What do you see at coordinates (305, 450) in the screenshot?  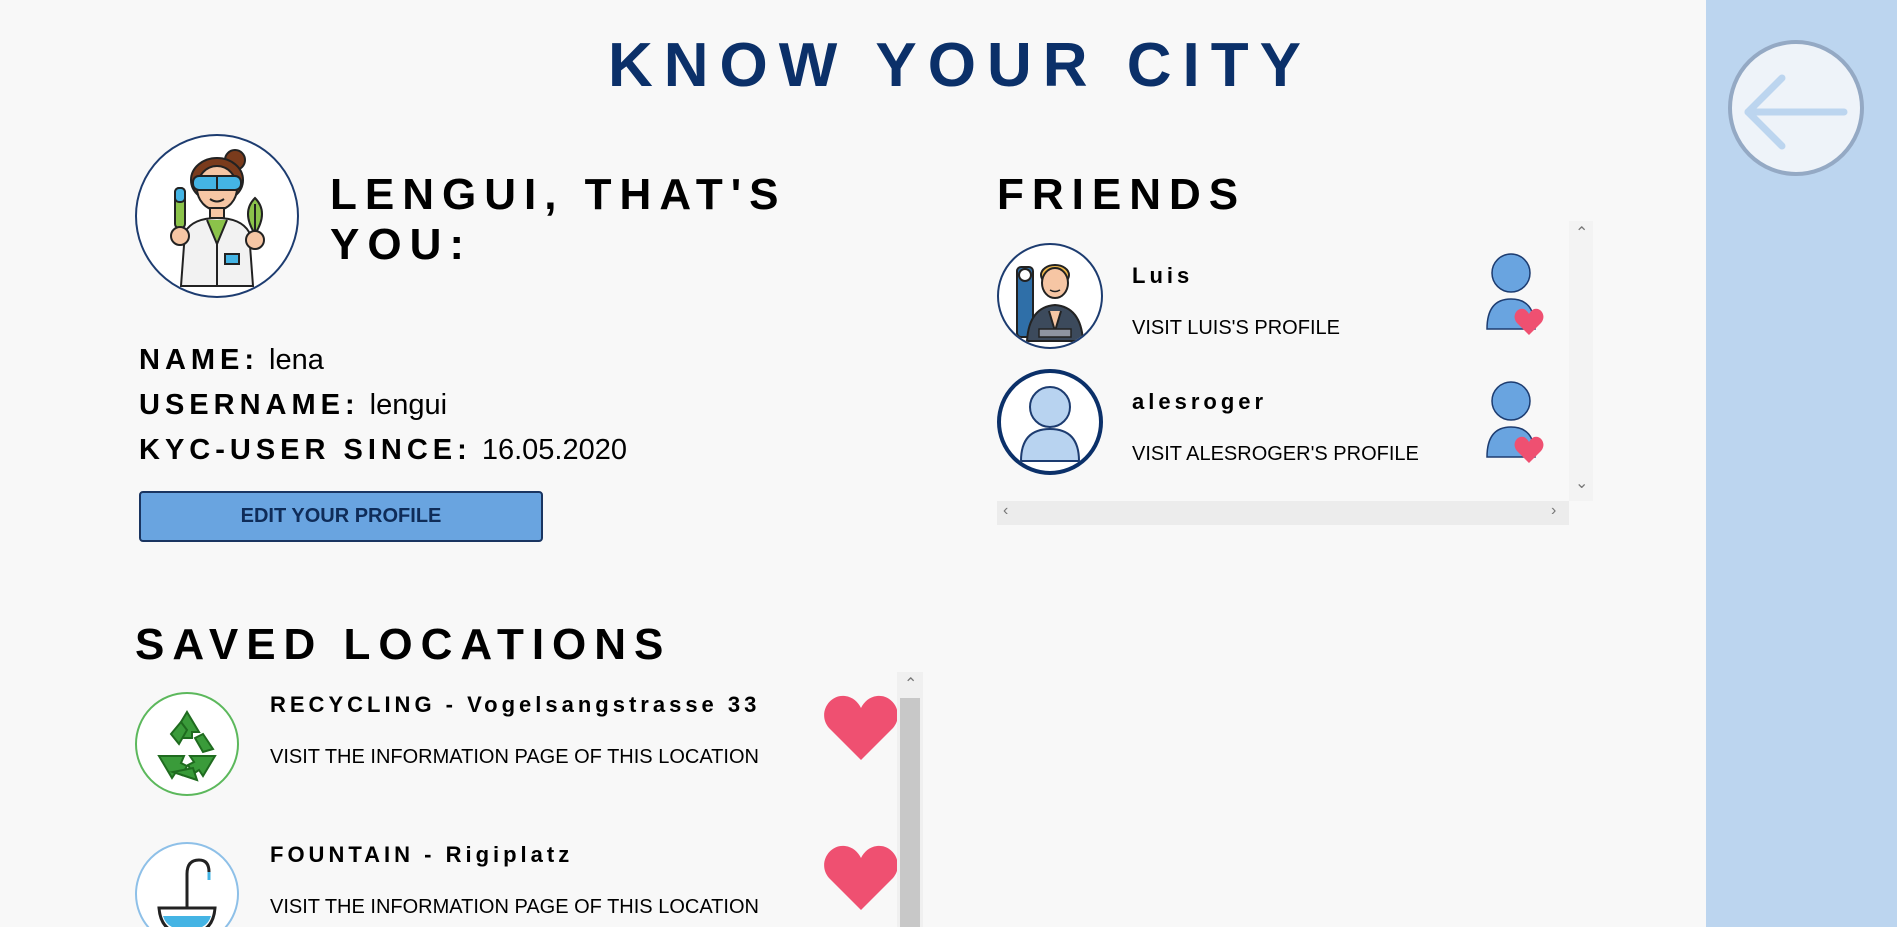 I see `member-since-label: KYC-USER SINCE:` at bounding box center [305, 450].